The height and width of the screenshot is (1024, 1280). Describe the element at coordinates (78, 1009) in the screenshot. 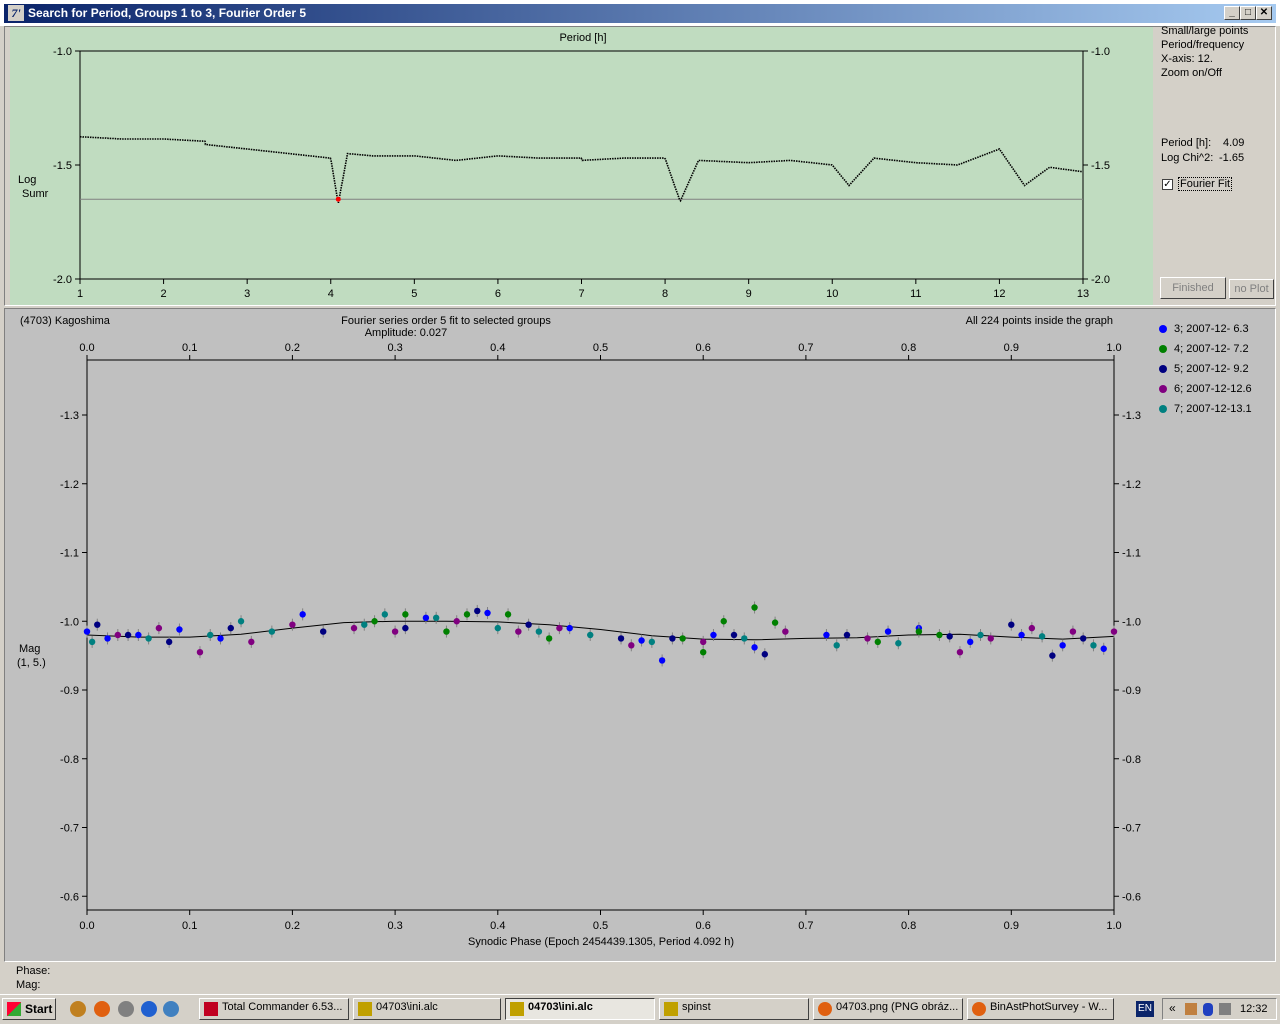

I see `quicklaunch-app-icon` at that location.